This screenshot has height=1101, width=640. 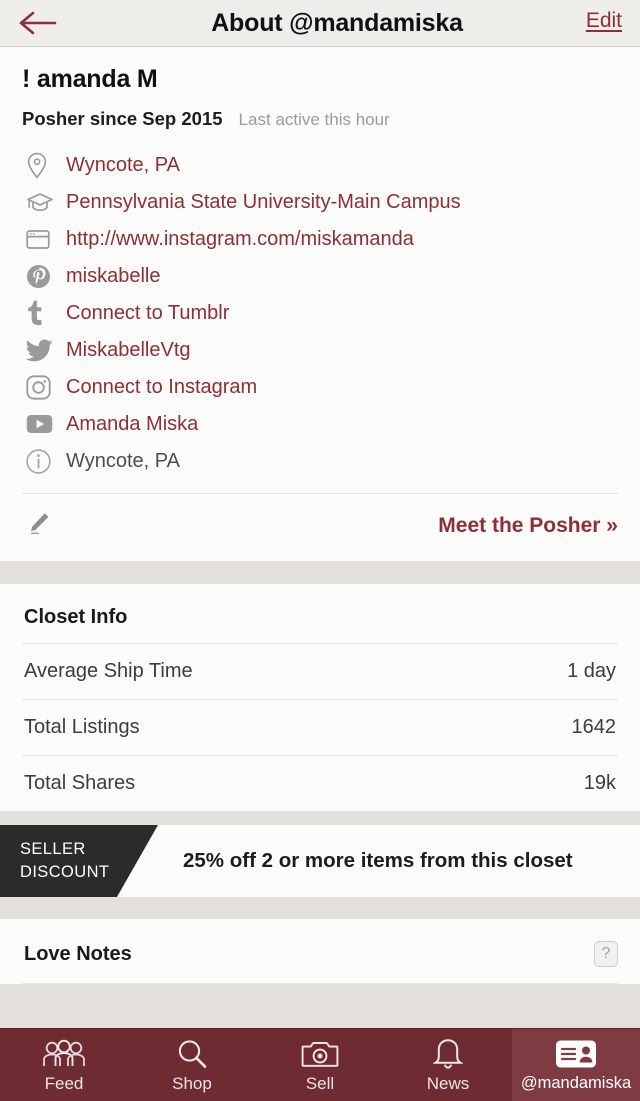 What do you see at coordinates (448, 1054) in the screenshot?
I see `bell-icon` at bounding box center [448, 1054].